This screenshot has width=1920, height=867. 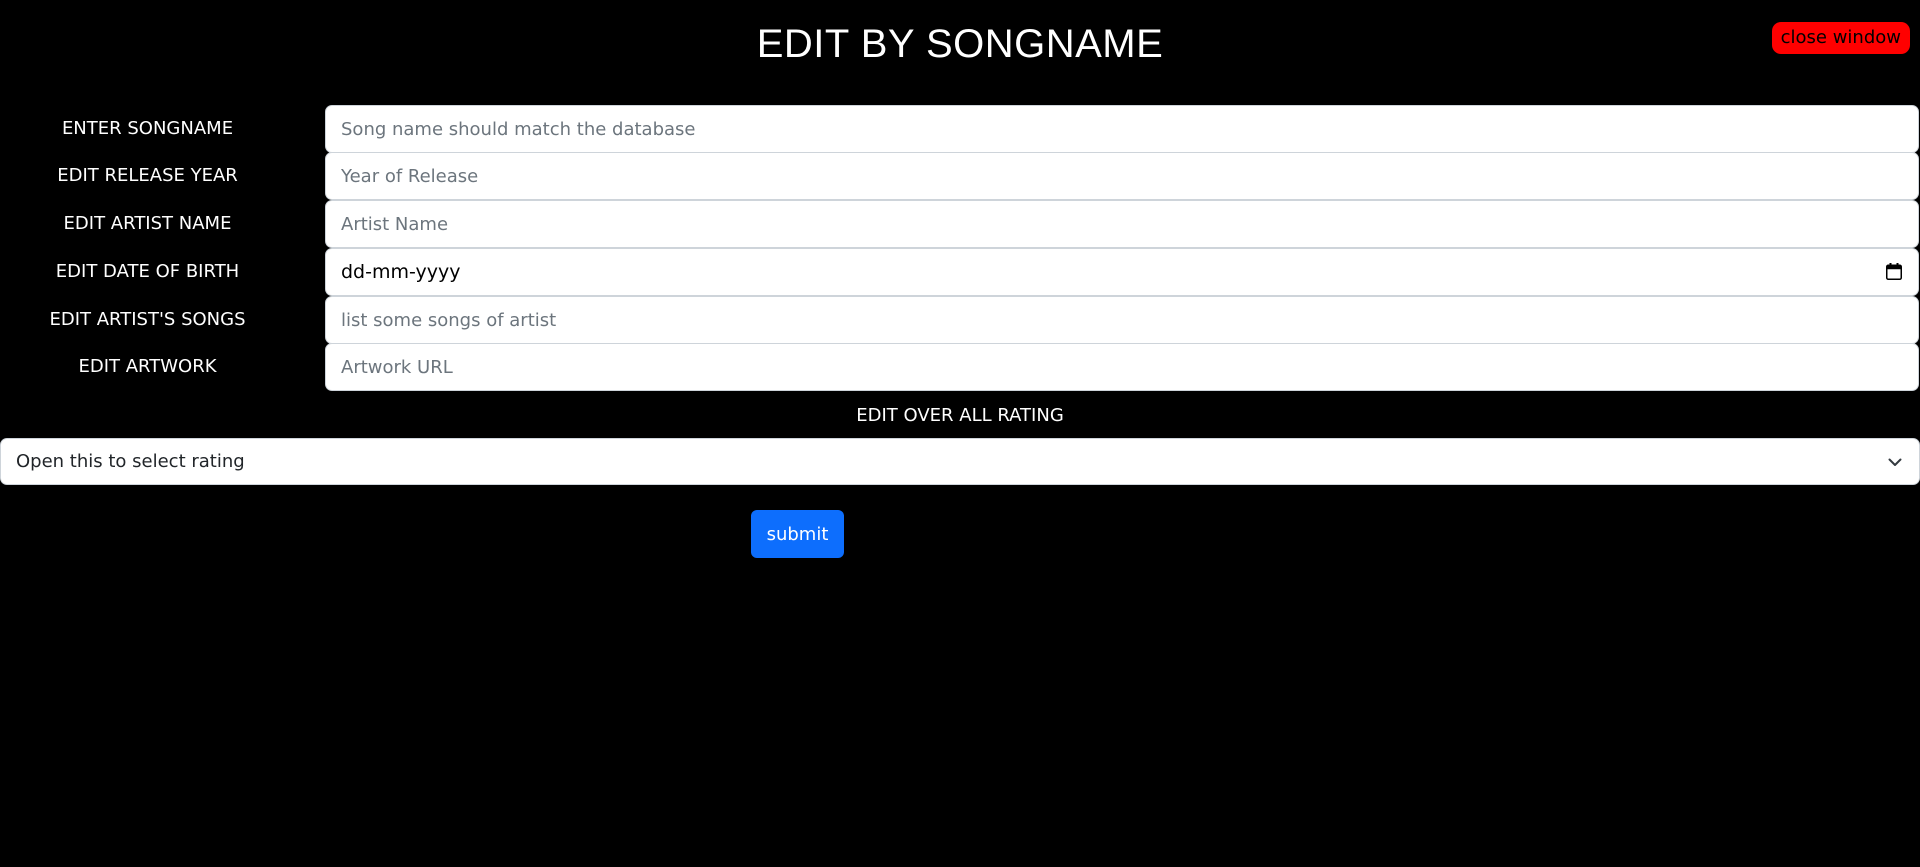 What do you see at coordinates (1840, 38) in the screenshot?
I see `close-window-button: close window` at bounding box center [1840, 38].